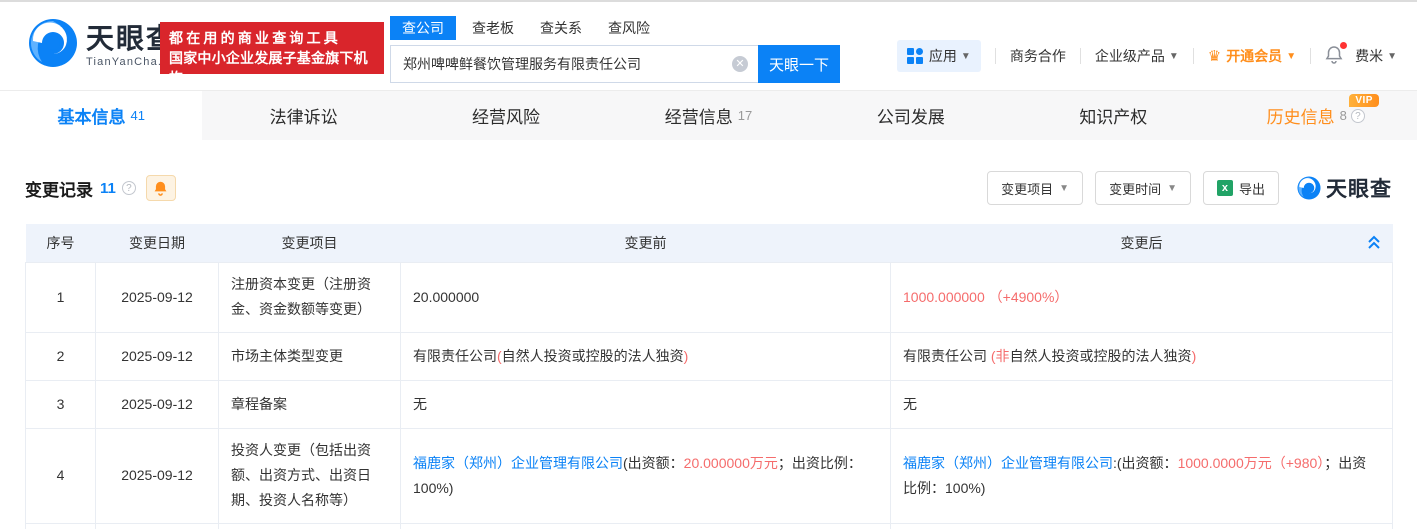  What do you see at coordinates (303, 115) in the screenshot?
I see `tab: 法律诉讼` at bounding box center [303, 115].